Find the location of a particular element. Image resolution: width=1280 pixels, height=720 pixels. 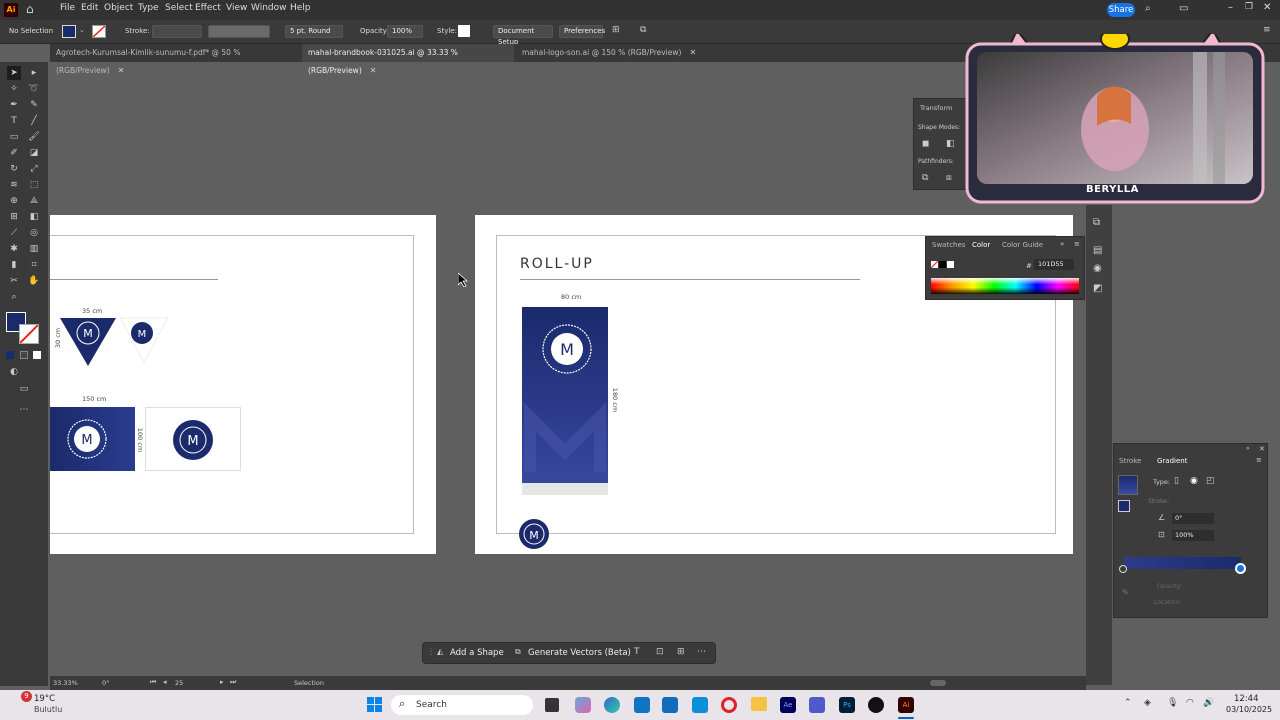

menu-select: Select is located at coordinates (179, 8).